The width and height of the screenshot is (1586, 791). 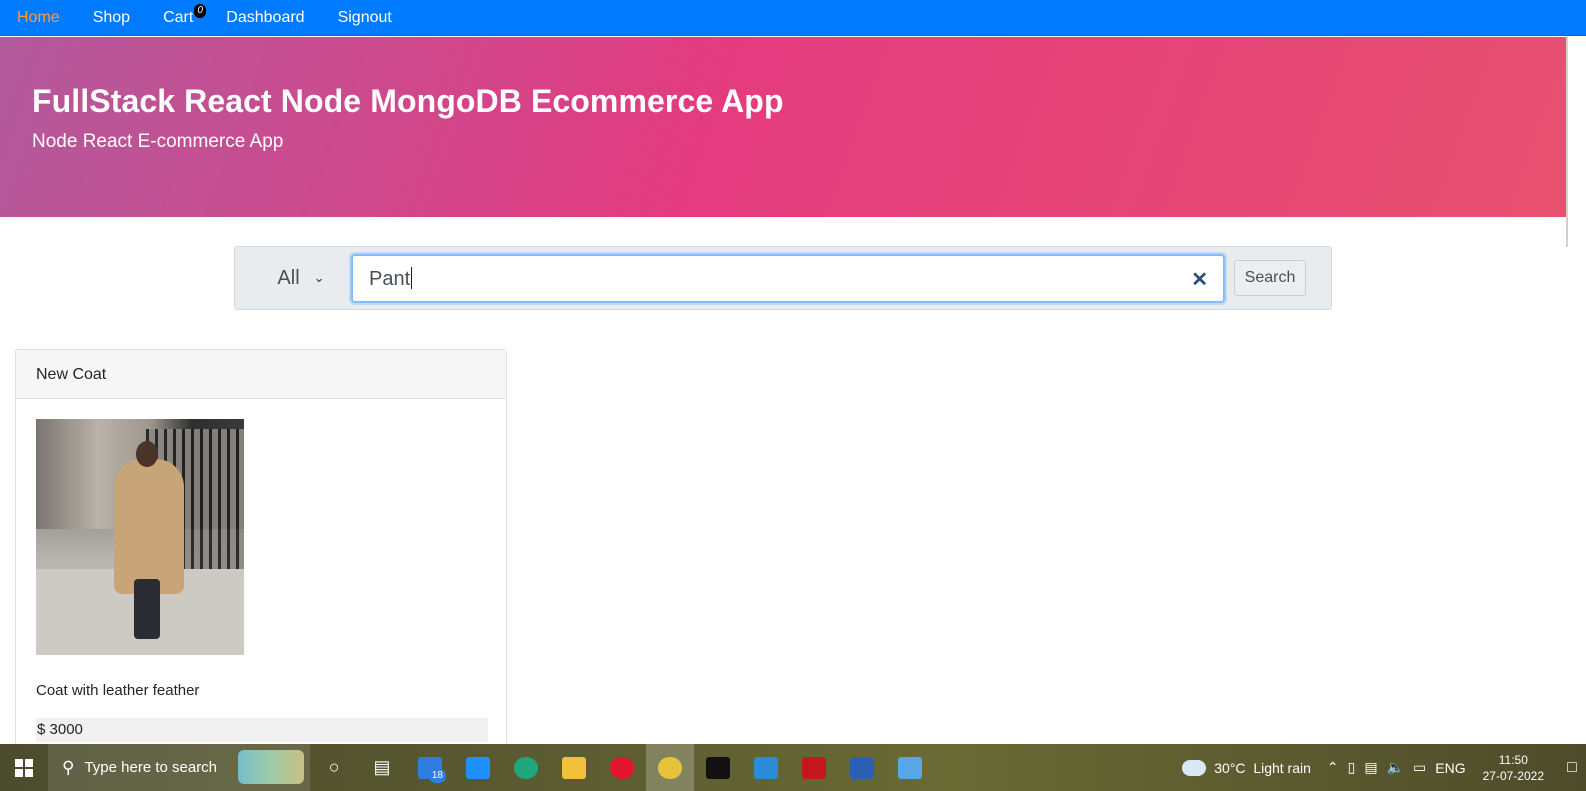 I want to click on page-subtitle: Node React E-commerce App, so click(x=158, y=141).